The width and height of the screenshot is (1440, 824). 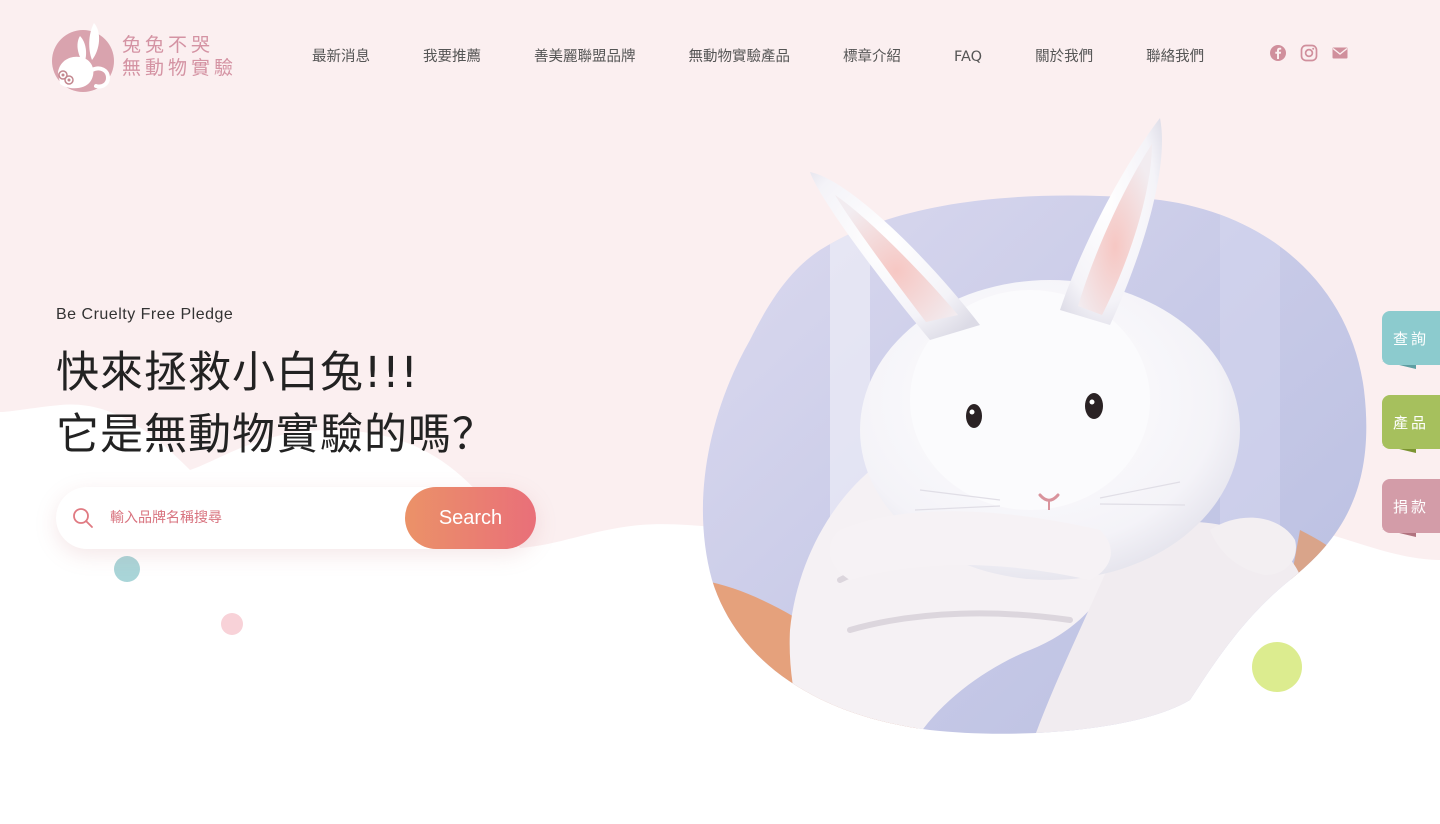 I want to click on rabbit-logo-icon, so click(x=83, y=57).